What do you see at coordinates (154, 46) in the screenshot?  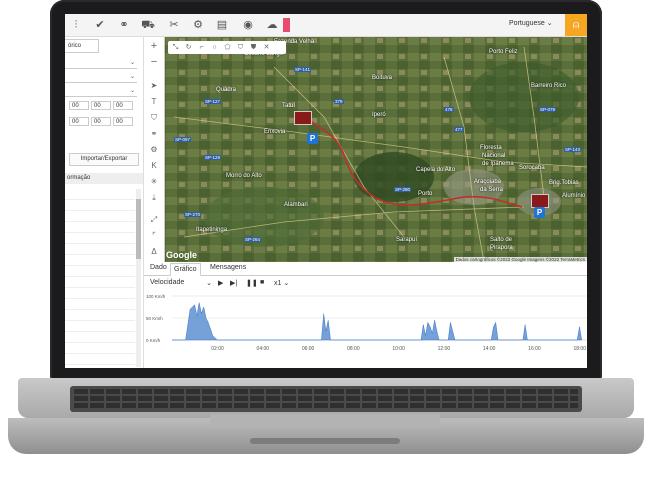 I see `zoom-in-icon: +` at bounding box center [154, 46].